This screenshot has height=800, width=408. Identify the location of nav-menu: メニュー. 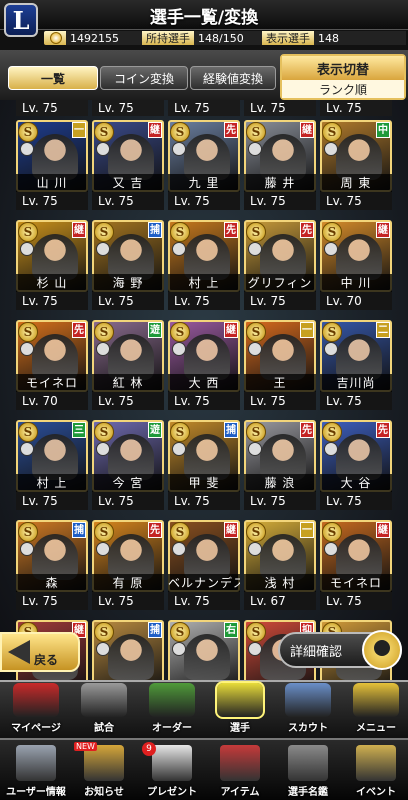
(376, 708).